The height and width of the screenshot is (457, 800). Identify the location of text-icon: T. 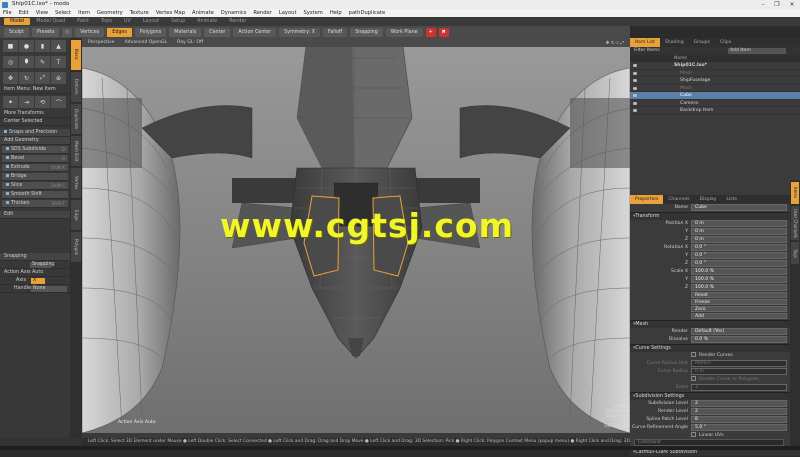
(58, 62).